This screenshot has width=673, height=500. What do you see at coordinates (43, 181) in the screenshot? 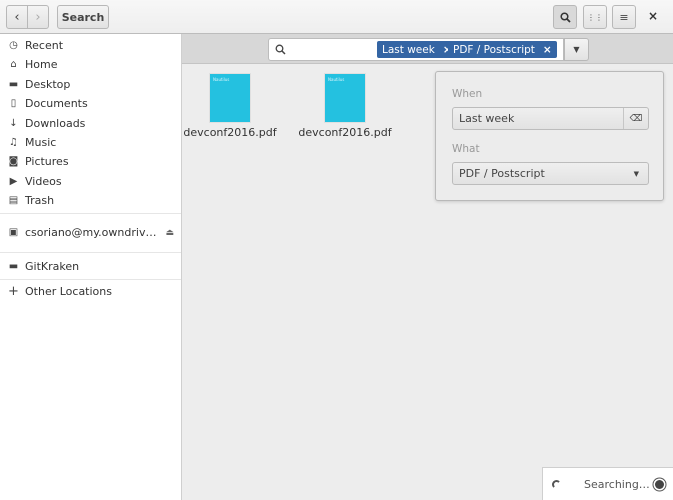
I see `sidebar-item-label: Videos` at bounding box center [43, 181].